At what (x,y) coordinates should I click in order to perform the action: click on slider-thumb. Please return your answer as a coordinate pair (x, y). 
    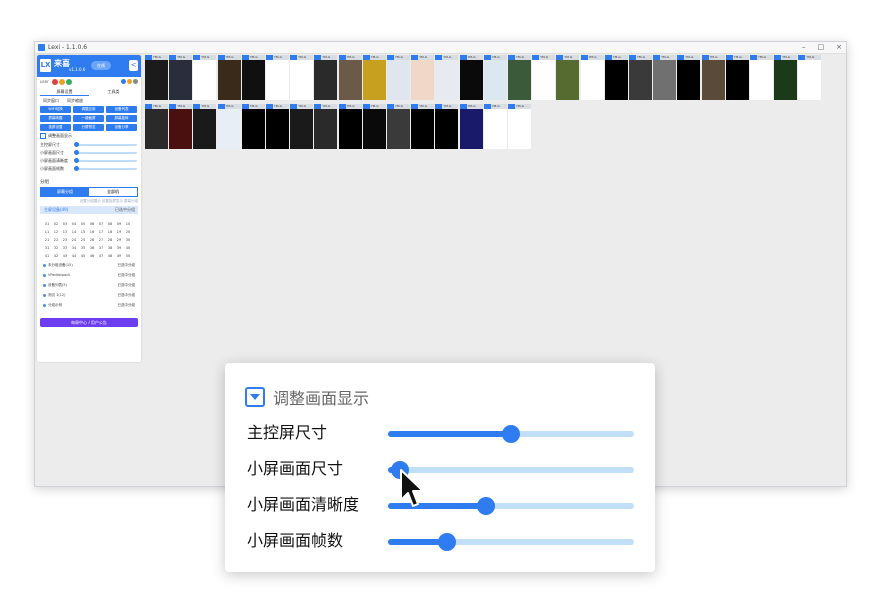
    Looking at the image, I should click on (511, 434).